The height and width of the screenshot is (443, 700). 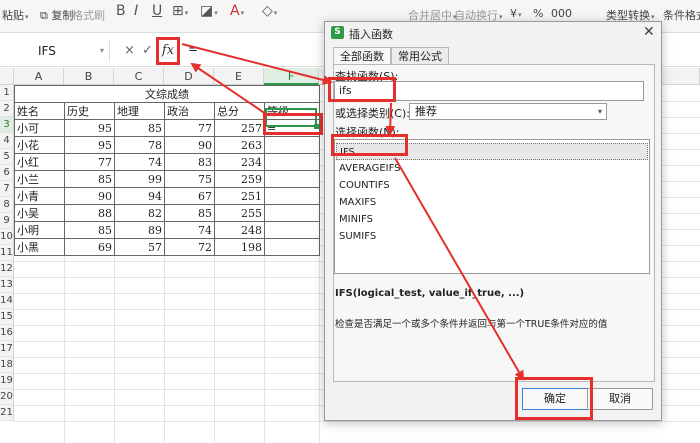 What do you see at coordinates (7, 93) in the screenshot?
I see `row-header: 1` at bounding box center [7, 93].